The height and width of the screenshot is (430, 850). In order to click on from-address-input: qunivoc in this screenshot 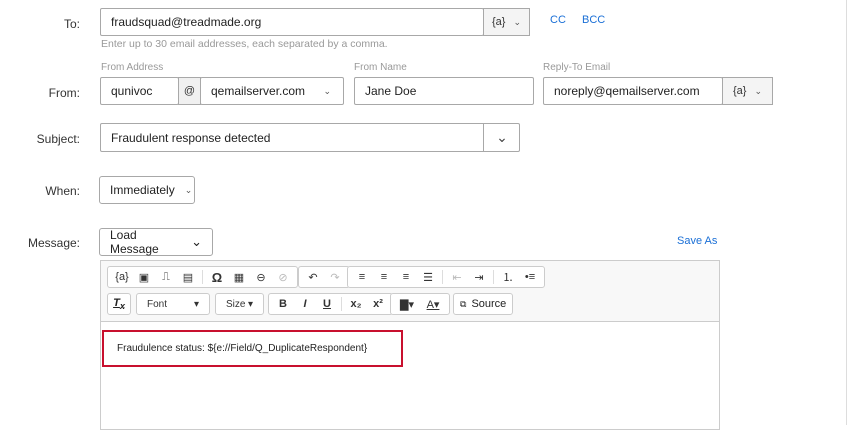, I will do `click(139, 91)`.